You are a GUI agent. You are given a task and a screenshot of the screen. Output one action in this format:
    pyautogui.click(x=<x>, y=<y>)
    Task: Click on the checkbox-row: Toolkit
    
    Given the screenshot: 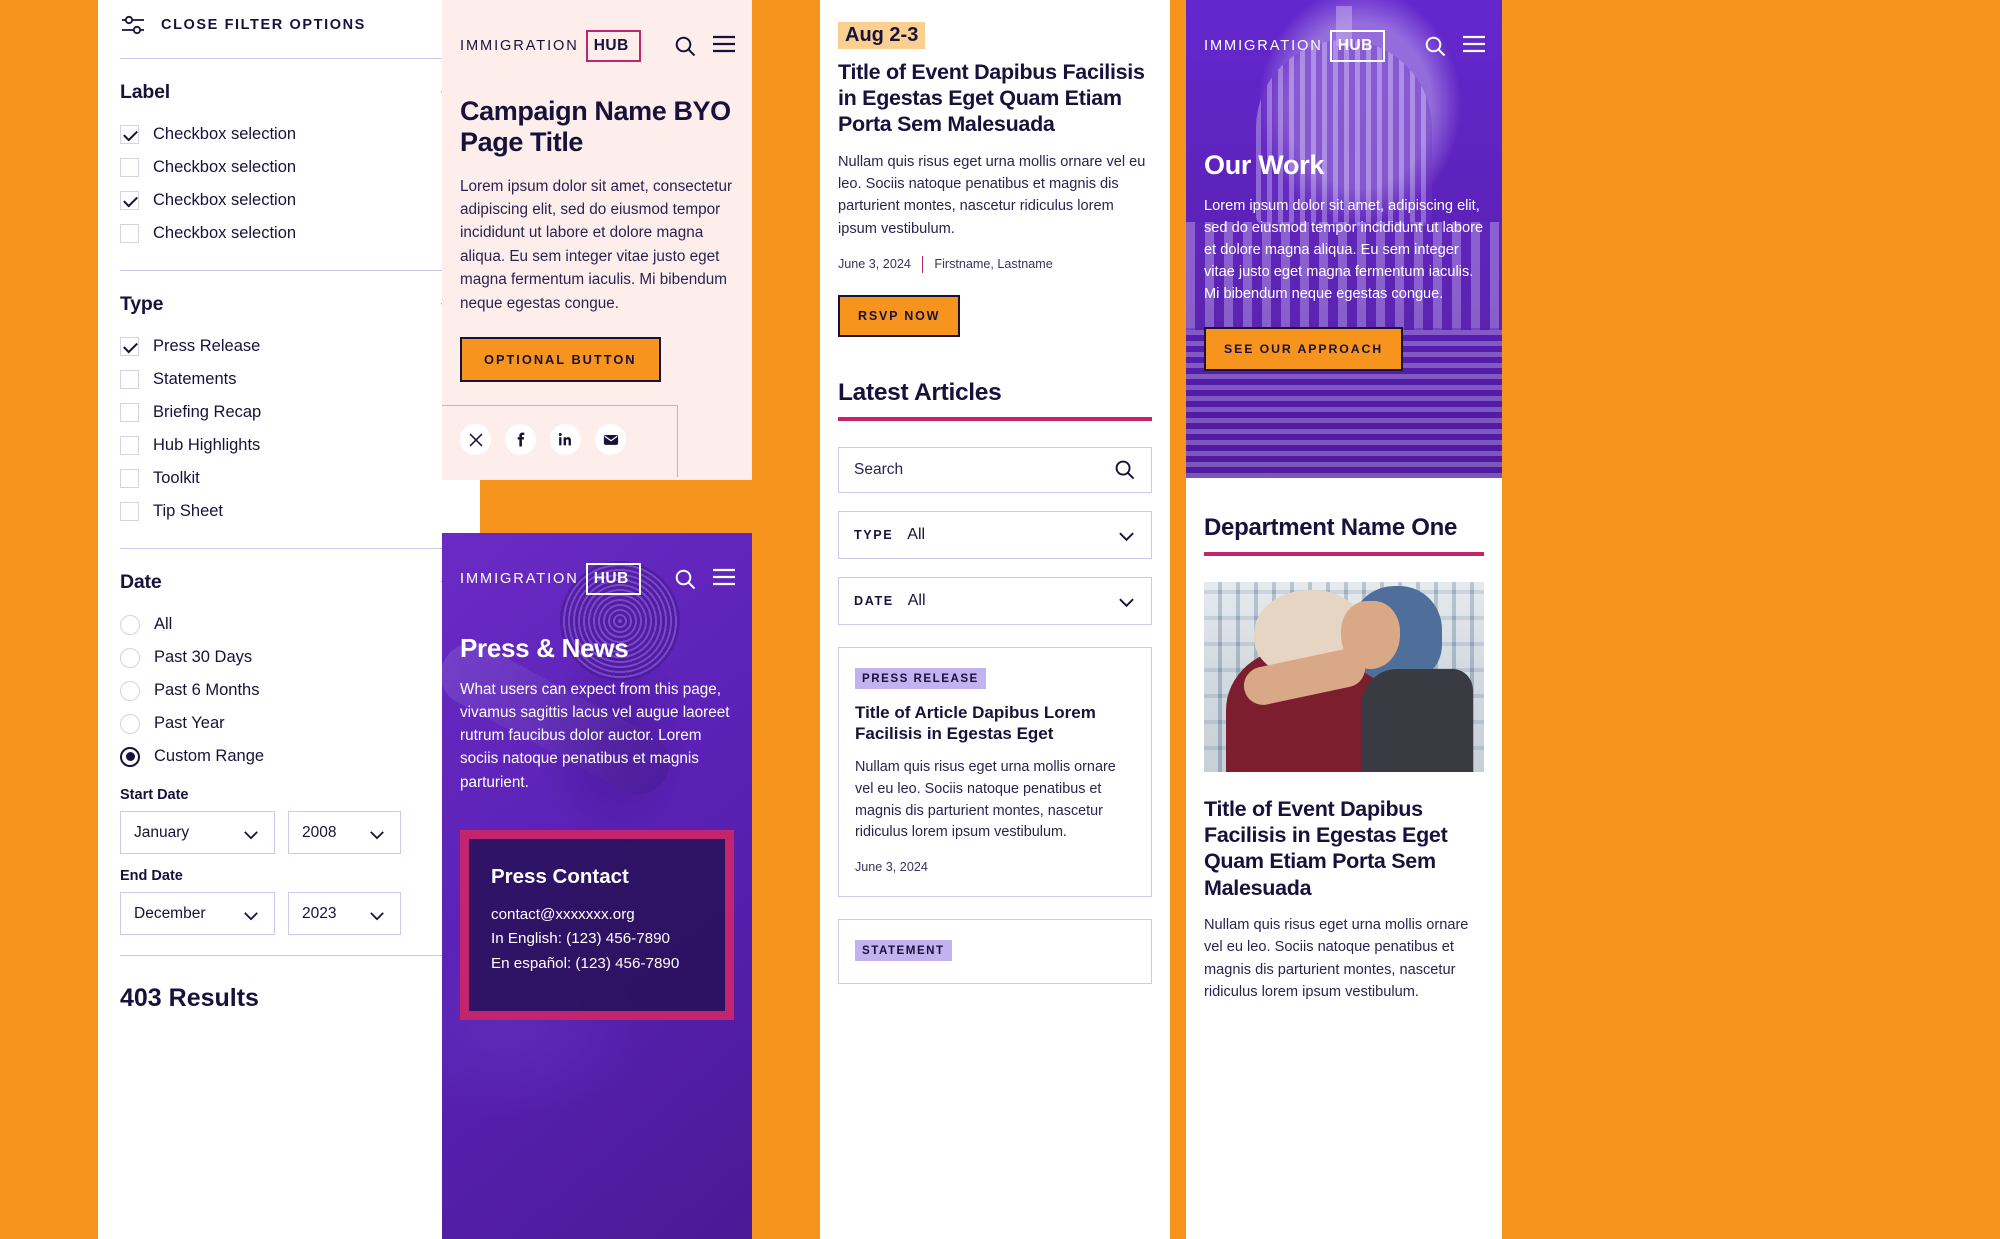 What is the action you would take?
    pyautogui.click(x=289, y=478)
    